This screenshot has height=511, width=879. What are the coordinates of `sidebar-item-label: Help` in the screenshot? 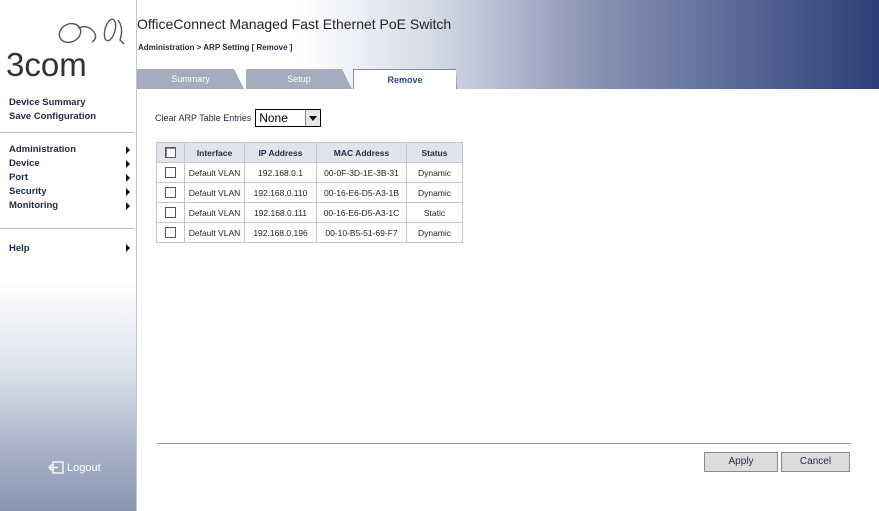 It's located at (19, 248).